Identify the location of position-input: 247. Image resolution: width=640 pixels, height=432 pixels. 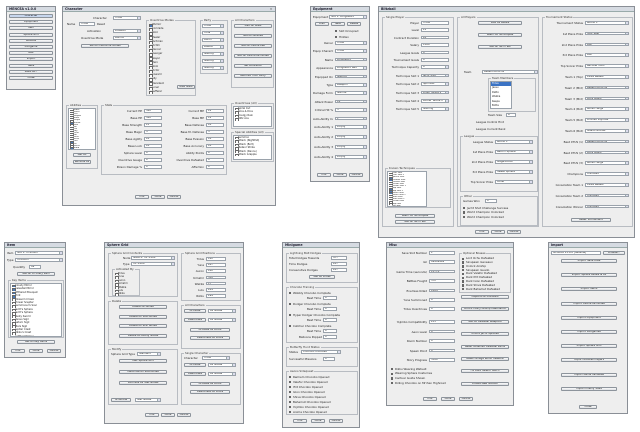
(216, 265).